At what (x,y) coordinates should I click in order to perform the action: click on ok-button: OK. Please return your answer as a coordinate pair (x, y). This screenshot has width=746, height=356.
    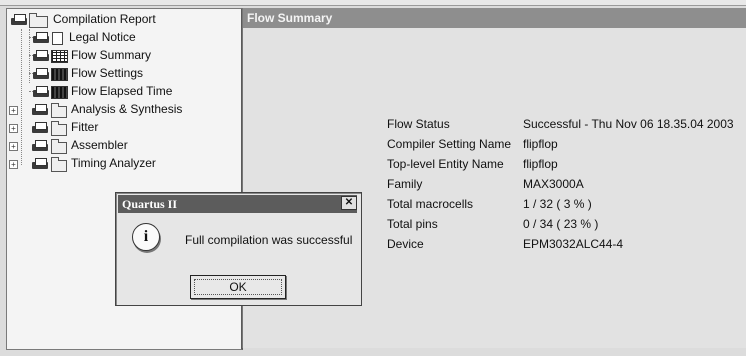
    Looking at the image, I should click on (238, 287).